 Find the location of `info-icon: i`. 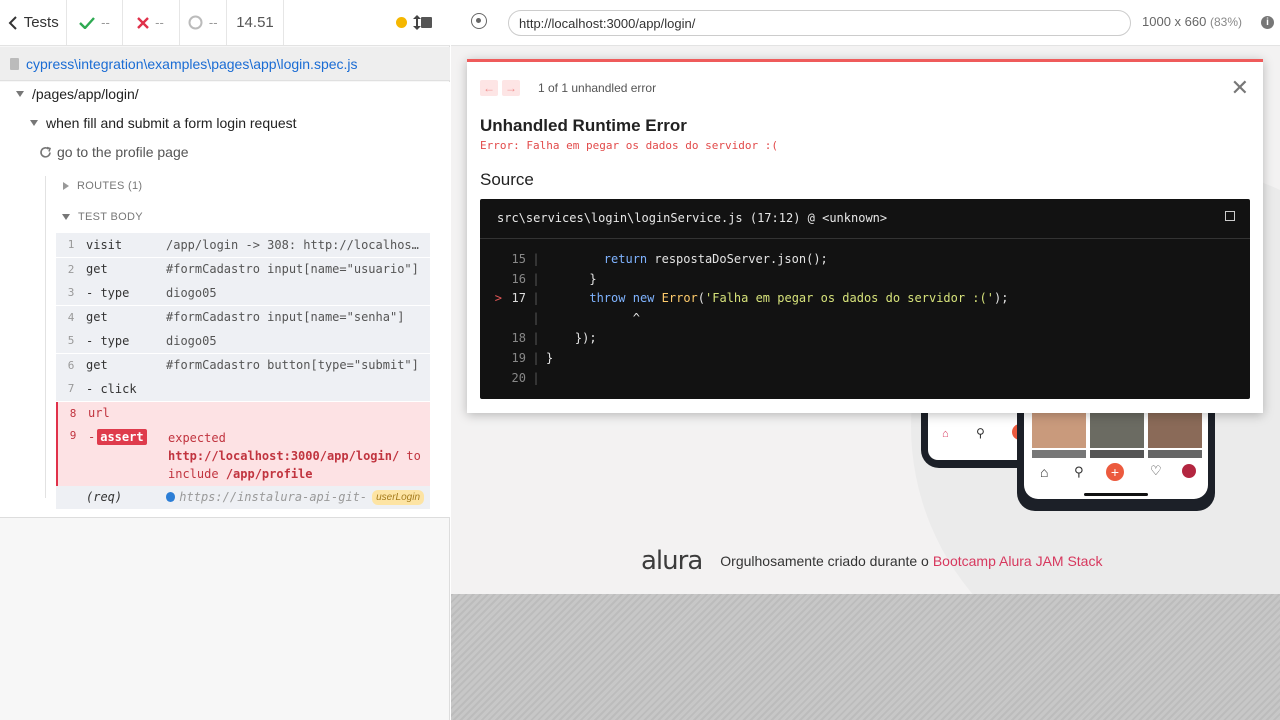

info-icon: i is located at coordinates (1267, 22).